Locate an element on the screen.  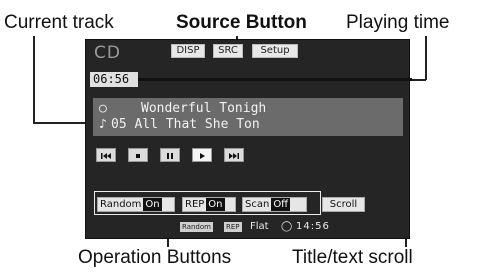
music-note-icon: ♪ is located at coordinates (103, 124).